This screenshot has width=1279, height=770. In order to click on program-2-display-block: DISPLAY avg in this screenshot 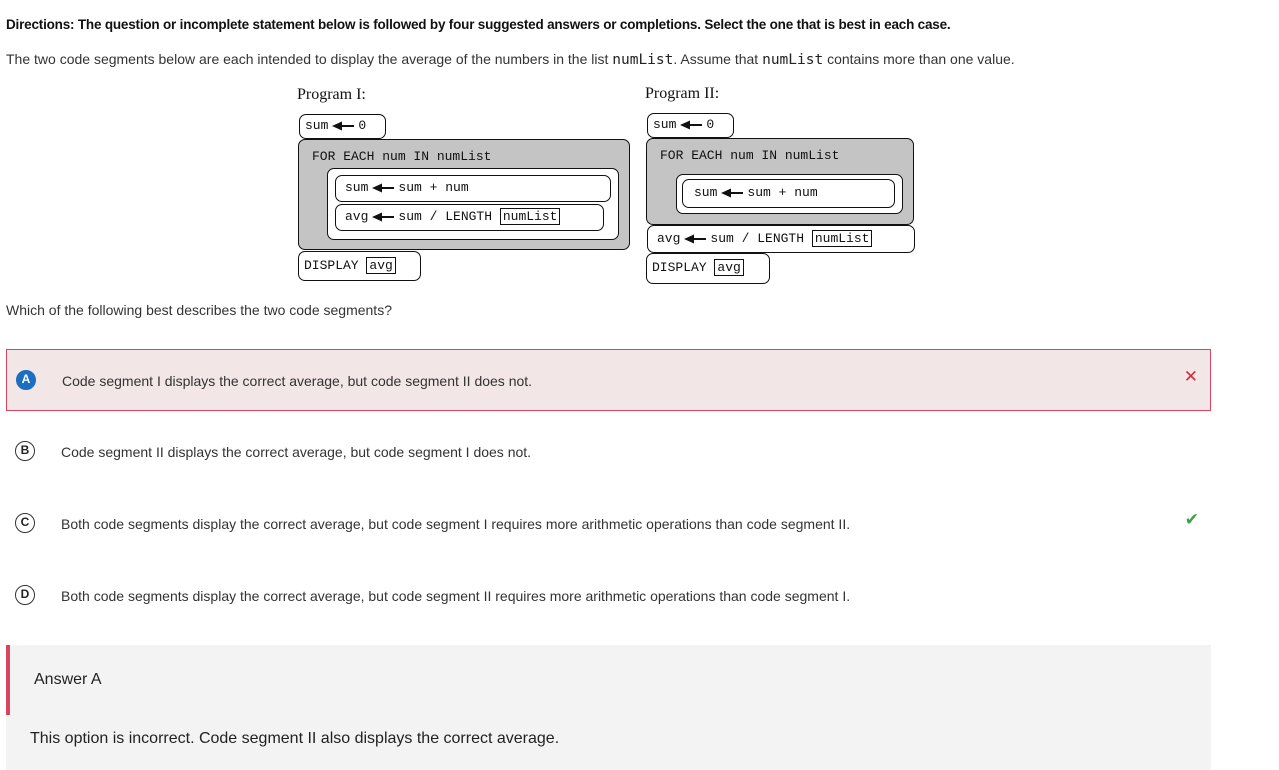, I will do `click(708, 268)`.